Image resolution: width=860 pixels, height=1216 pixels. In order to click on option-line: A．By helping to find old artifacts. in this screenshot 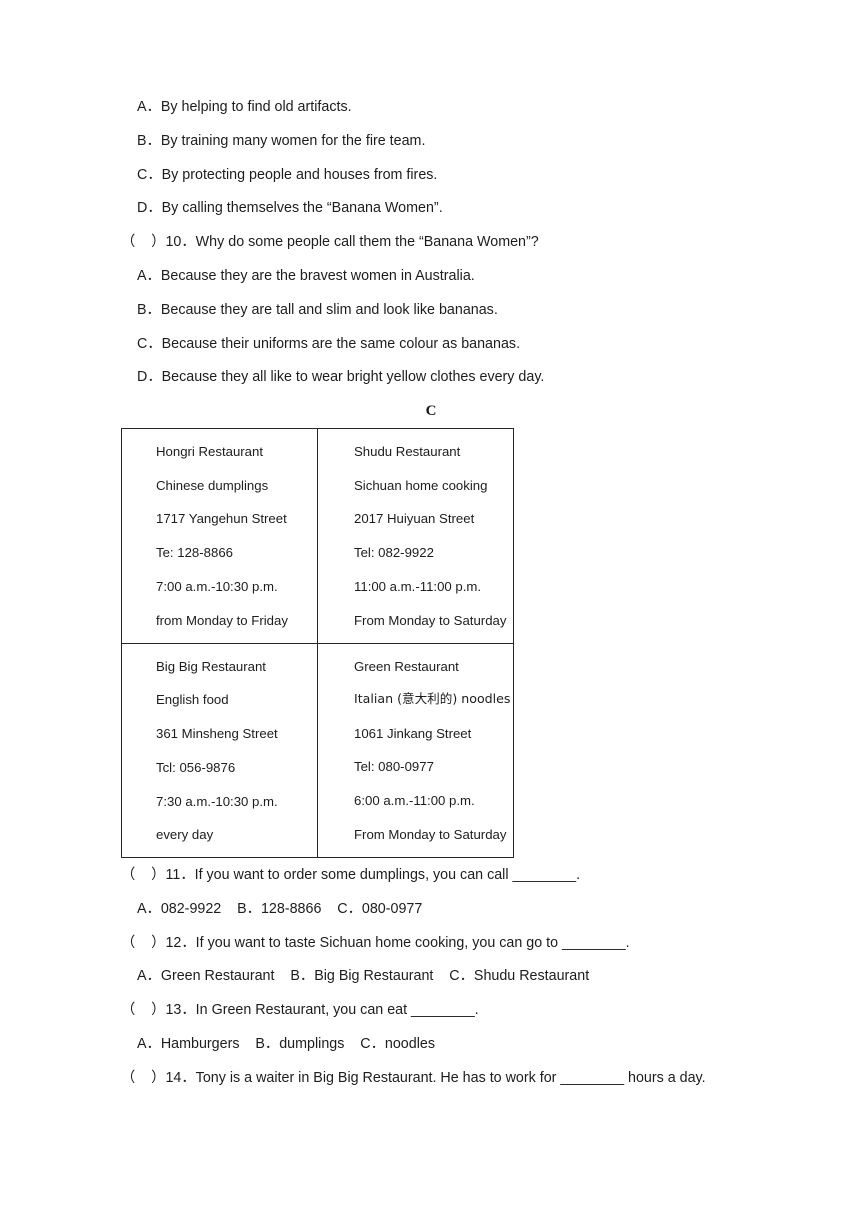, I will do `click(244, 107)`.